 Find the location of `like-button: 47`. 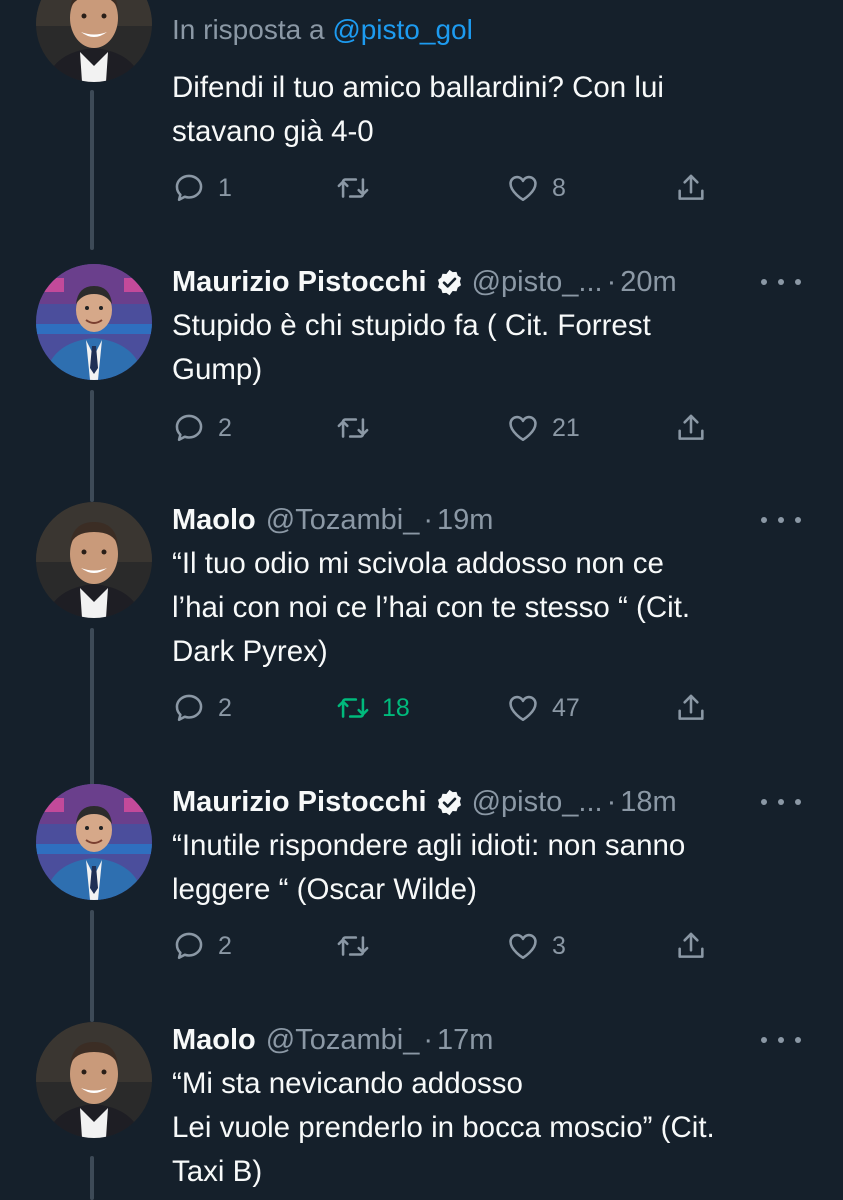

like-button: 47 is located at coordinates (543, 708).